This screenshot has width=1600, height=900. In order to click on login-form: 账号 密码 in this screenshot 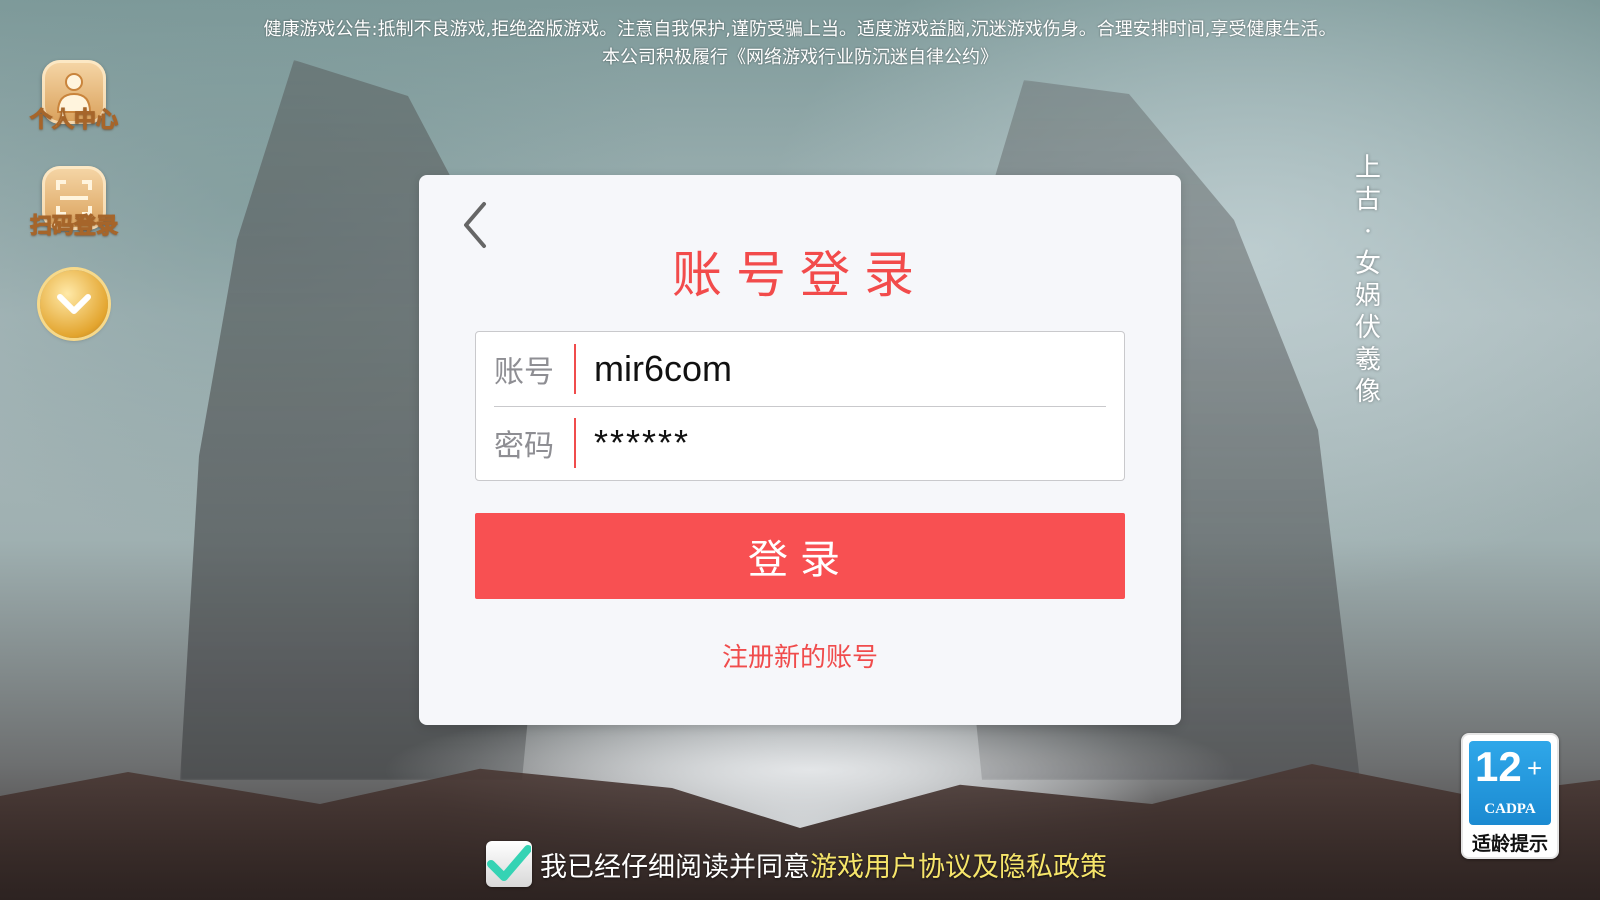, I will do `click(800, 406)`.